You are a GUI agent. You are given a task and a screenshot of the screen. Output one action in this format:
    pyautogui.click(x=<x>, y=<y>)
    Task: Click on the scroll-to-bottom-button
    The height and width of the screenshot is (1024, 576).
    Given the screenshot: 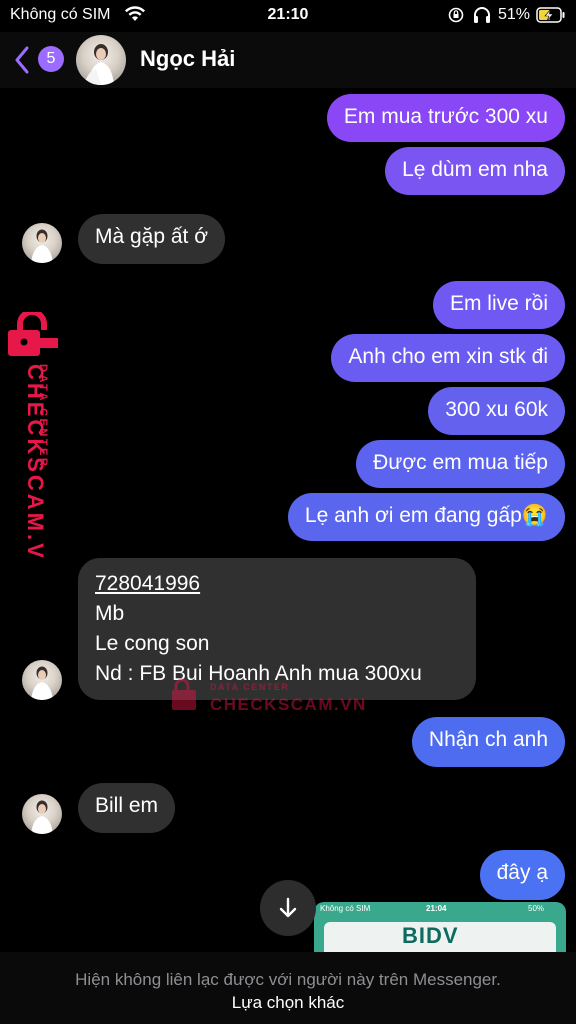 What is the action you would take?
    pyautogui.click(x=288, y=908)
    